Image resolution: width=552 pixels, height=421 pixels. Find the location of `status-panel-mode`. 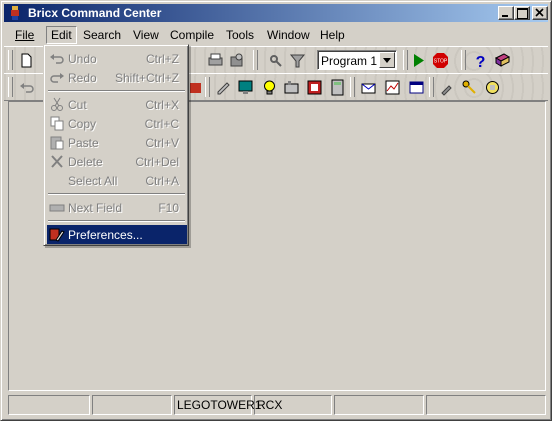

status-panel-mode is located at coordinates (132, 405).